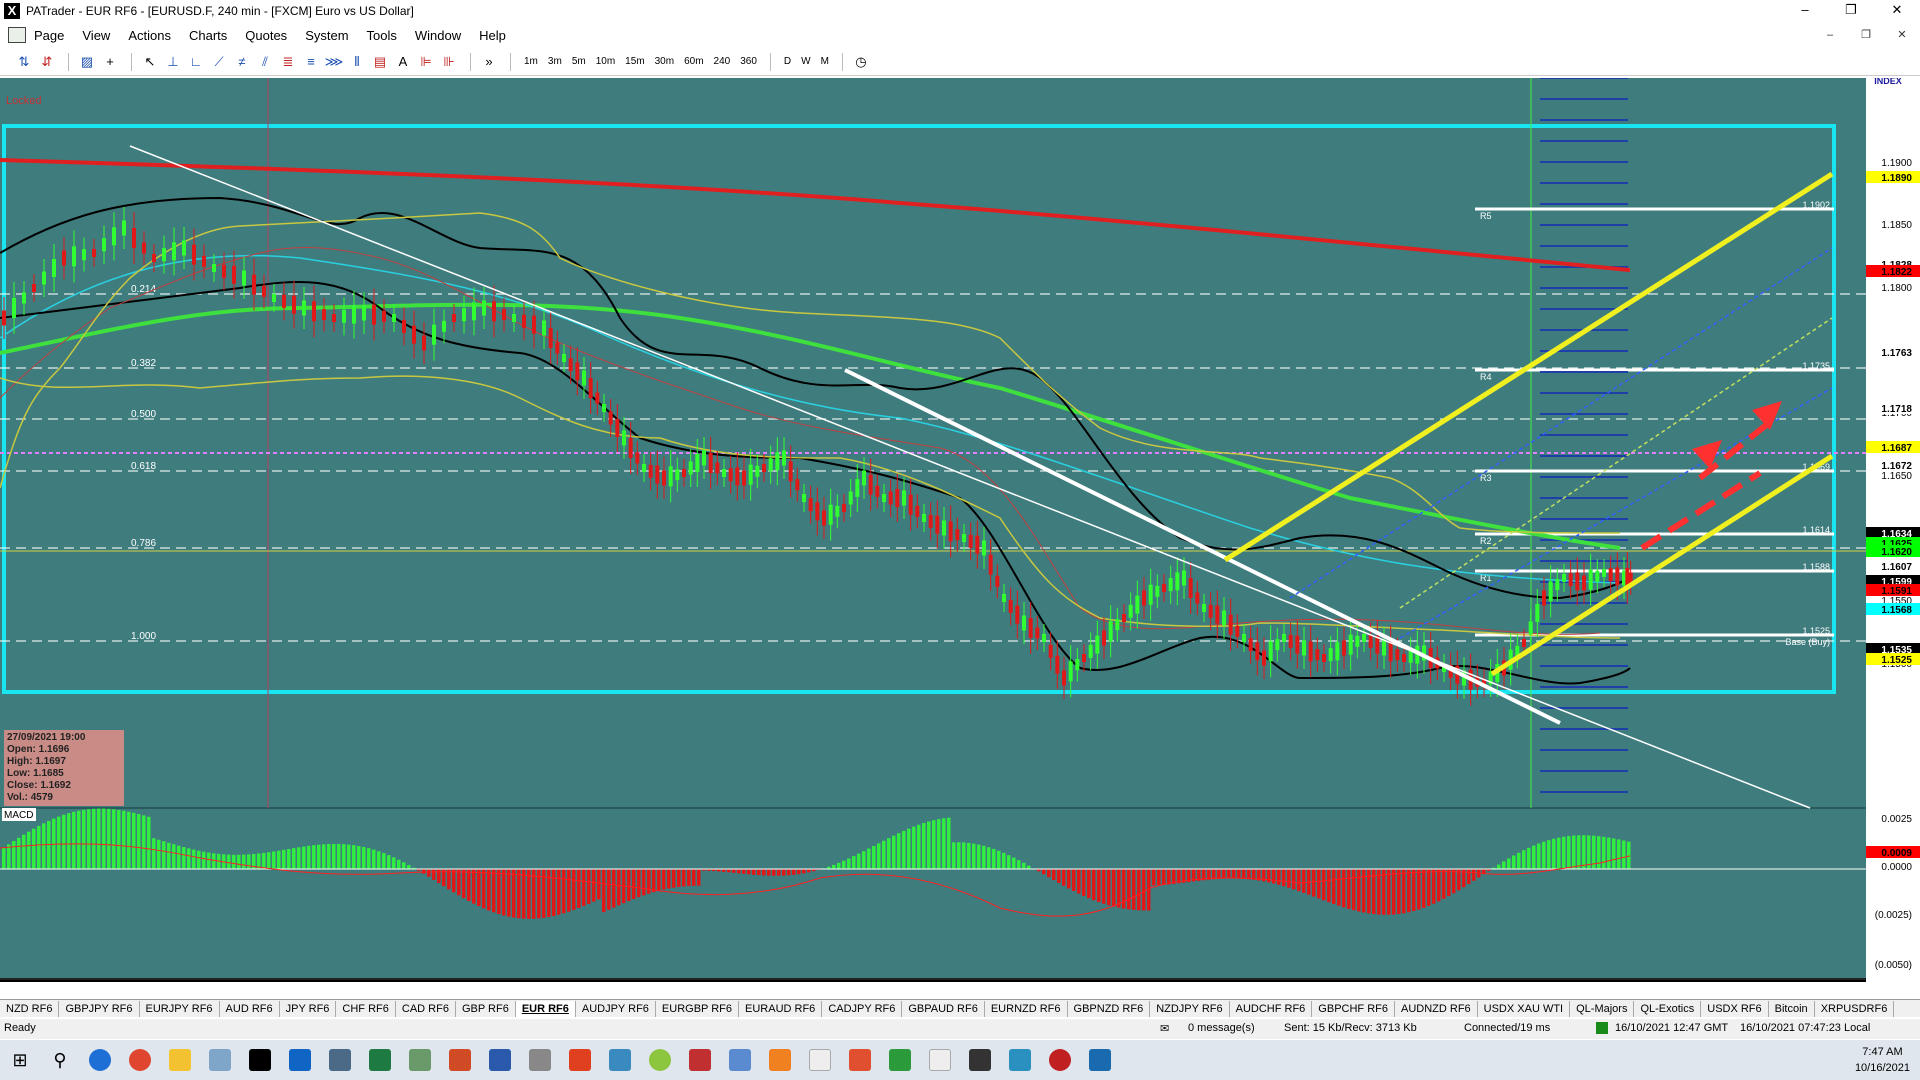 This screenshot has height=1080, width=1920. Describe the element at coordinates (693, 61) in the screenshot. I see `timeframe-60m: 60m` at that location.